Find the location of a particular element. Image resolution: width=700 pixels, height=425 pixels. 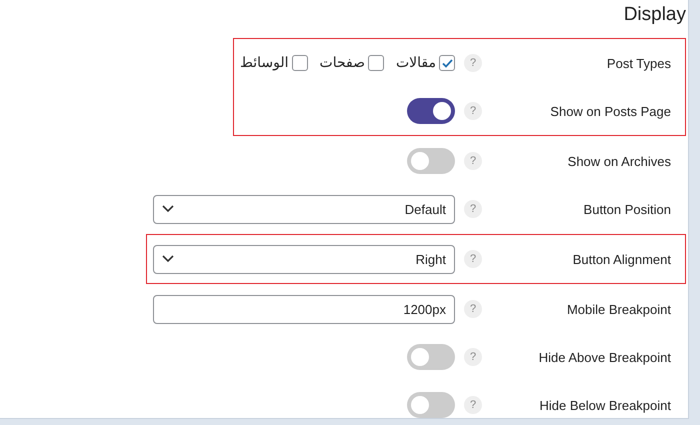

checkbox-label: الوسائط is located at coordinates (264, 63).